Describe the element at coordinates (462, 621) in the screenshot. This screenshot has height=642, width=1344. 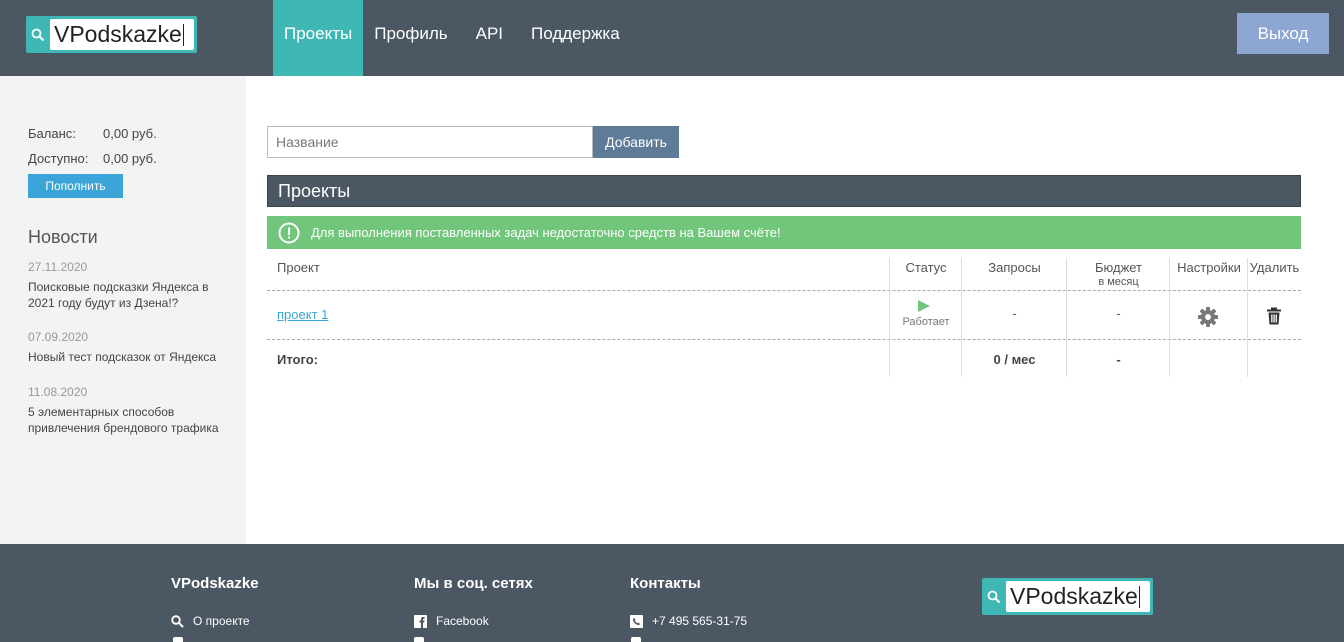
I see `footer-facebook-label: Facebook` at that location.